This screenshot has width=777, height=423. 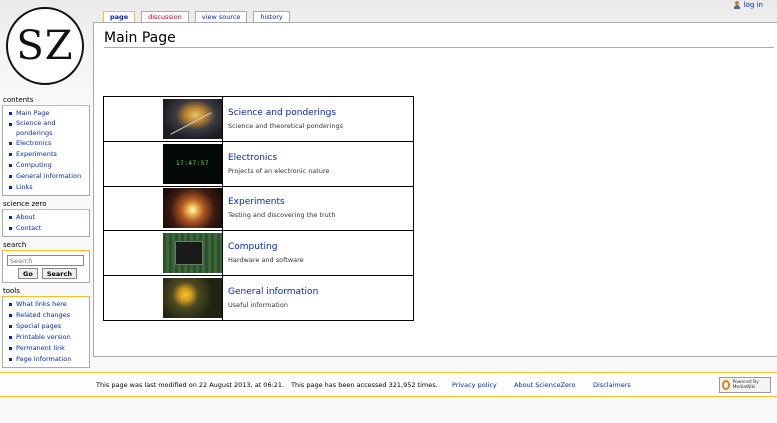 I want to click on portlet-heading: search, so click(x=15, y=245).